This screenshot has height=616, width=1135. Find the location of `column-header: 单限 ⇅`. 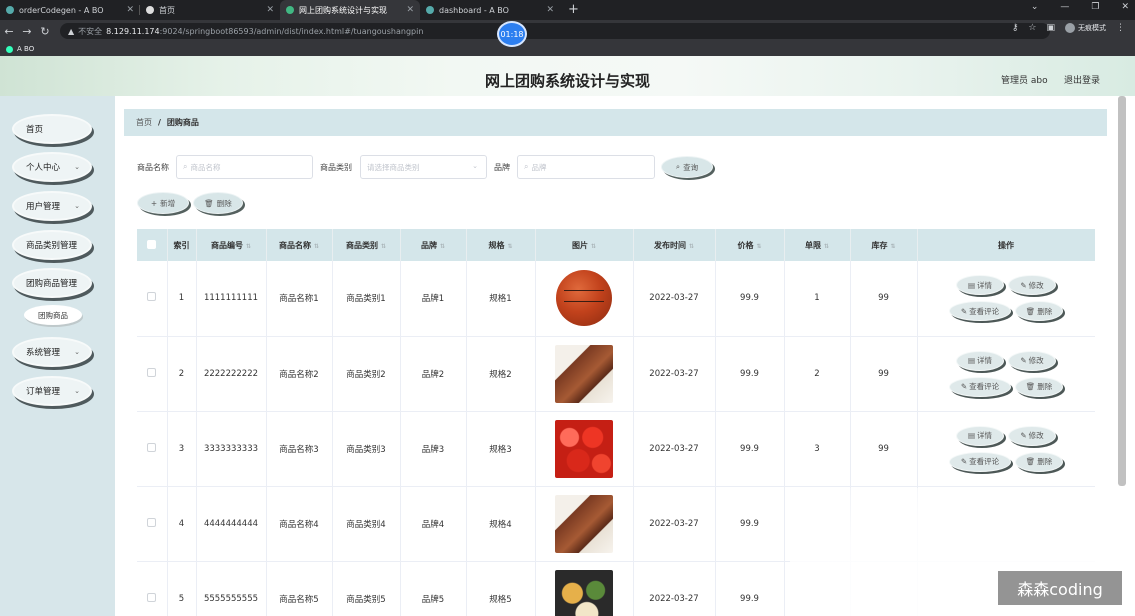

column-header: 单限 ⇅ is located at coordinates (817, 245).